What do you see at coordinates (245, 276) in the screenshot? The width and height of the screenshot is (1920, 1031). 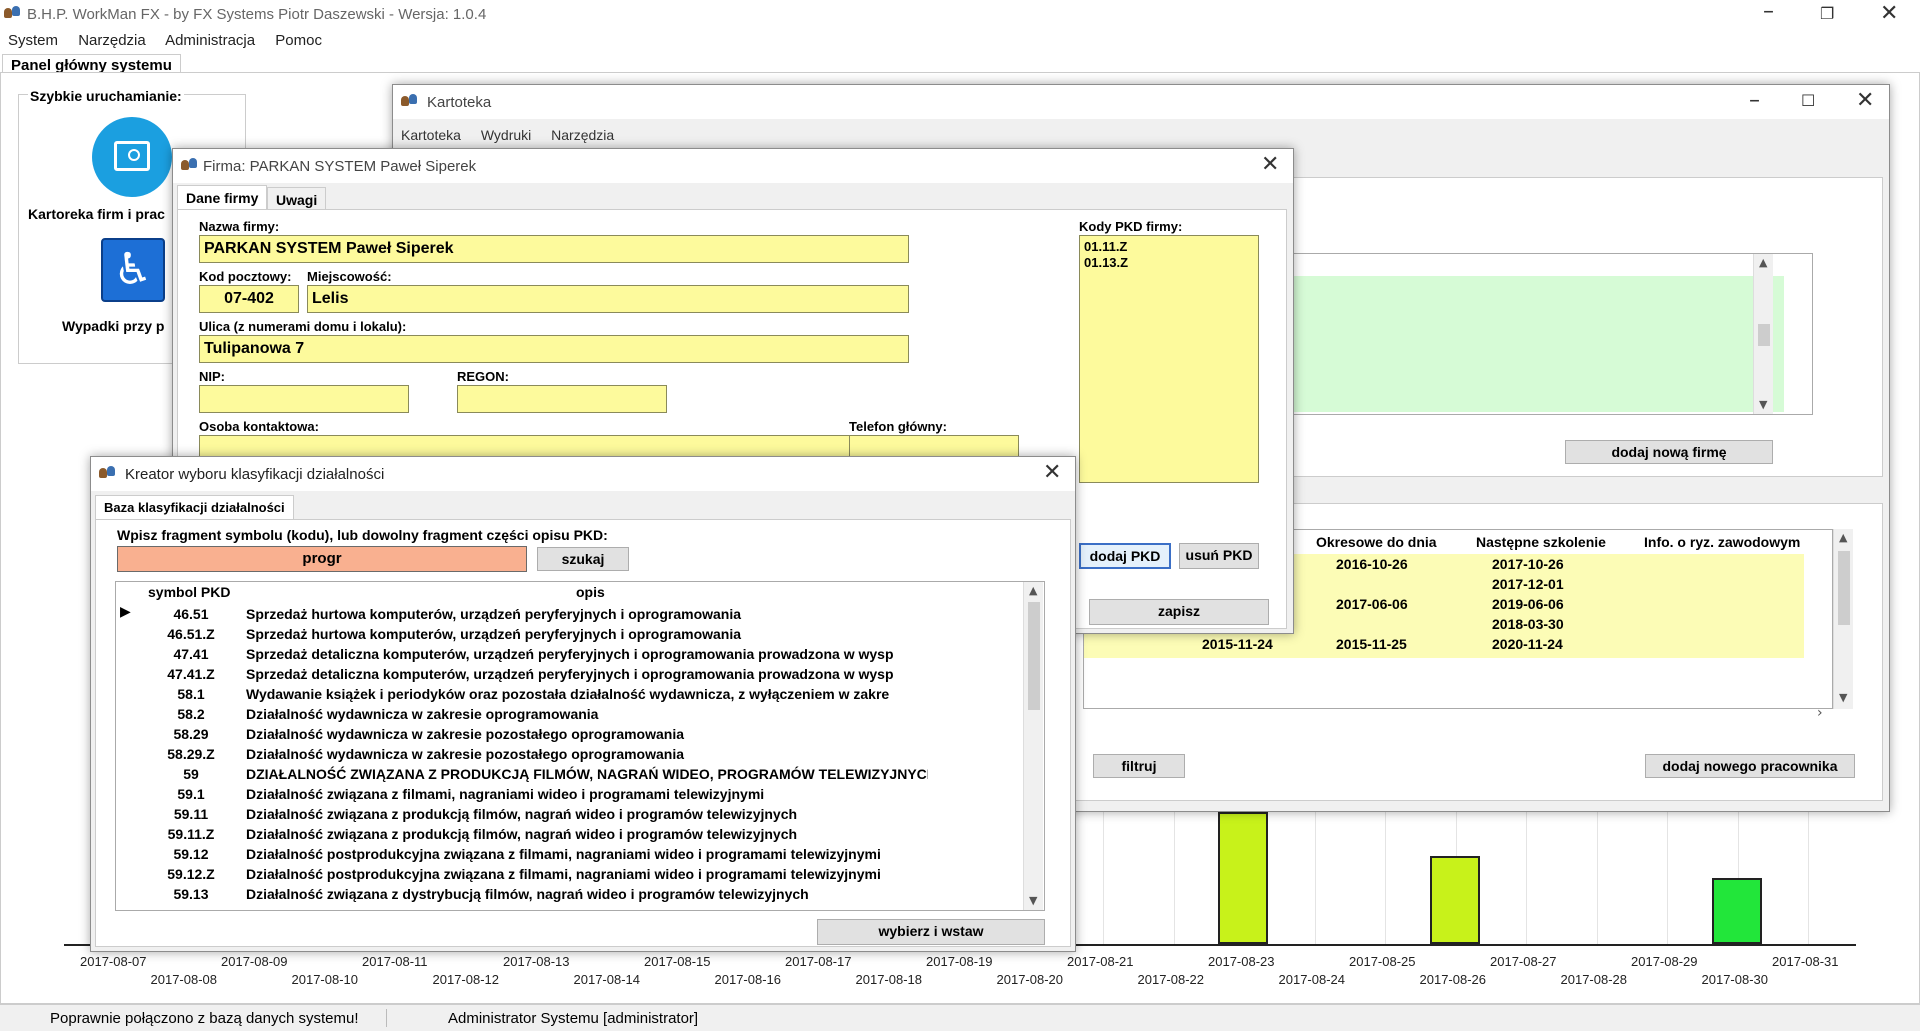 I see `zip-label: Kod pocztowy:` at bounding box center [245, 276].